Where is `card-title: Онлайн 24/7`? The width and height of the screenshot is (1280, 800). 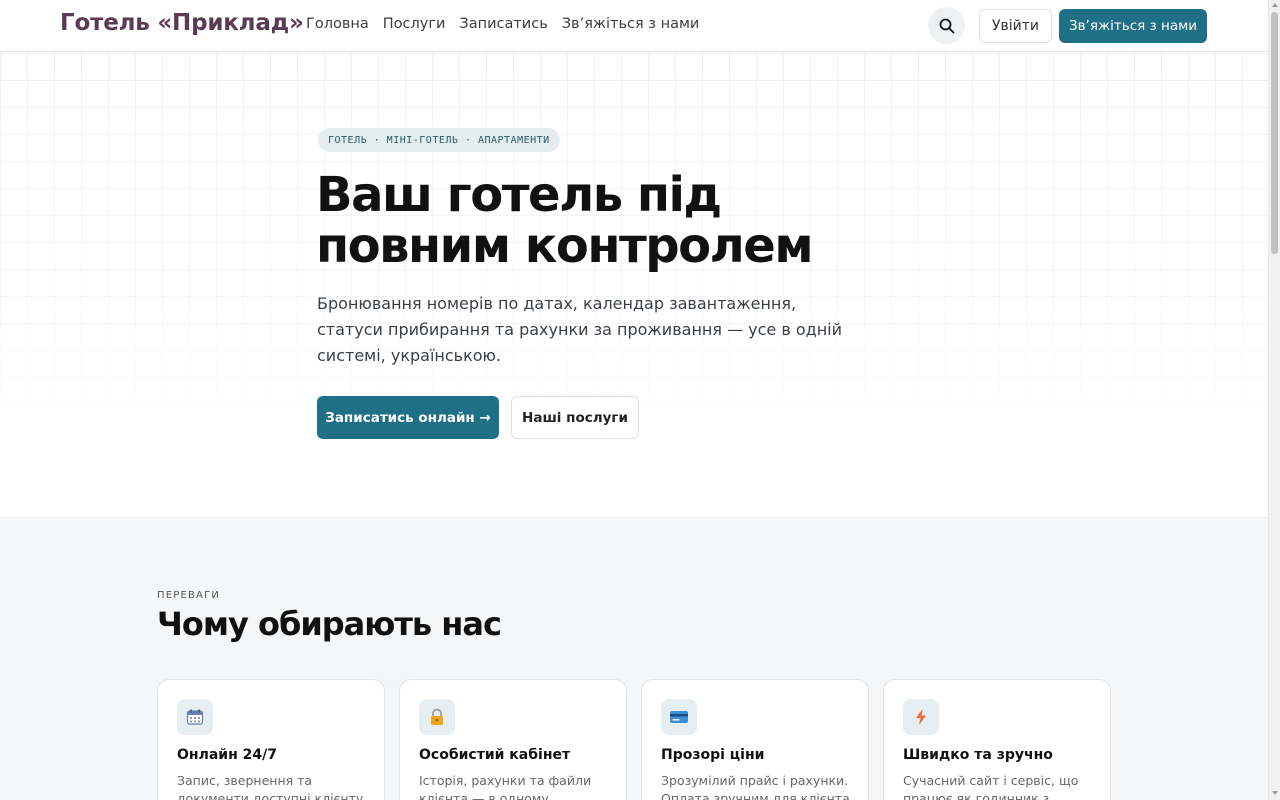 card-title: Онлайн 24/7 is located at coordinates (227, 755).